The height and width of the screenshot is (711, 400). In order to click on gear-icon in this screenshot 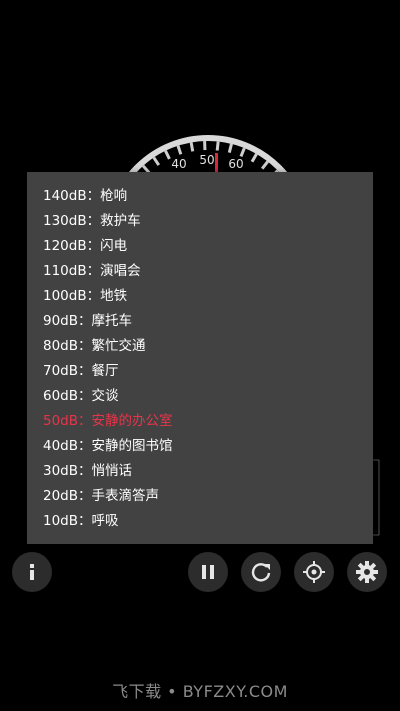, I will do `click(367, 572)`.